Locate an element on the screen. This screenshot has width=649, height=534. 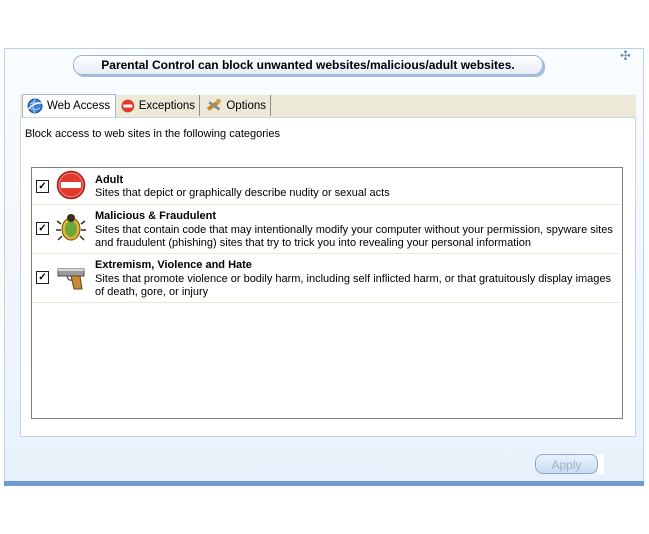
tab-exceptions: Exceptions is located at coordinates (158, 105).